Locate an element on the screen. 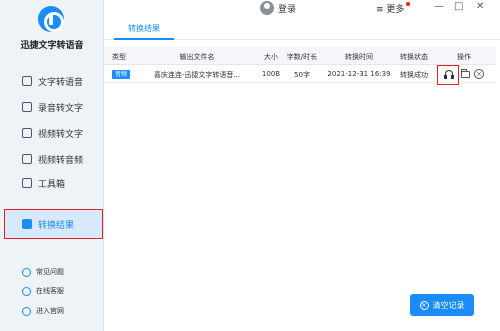  clear-records-label: 清空记录 is located at coordinates (448, 305).